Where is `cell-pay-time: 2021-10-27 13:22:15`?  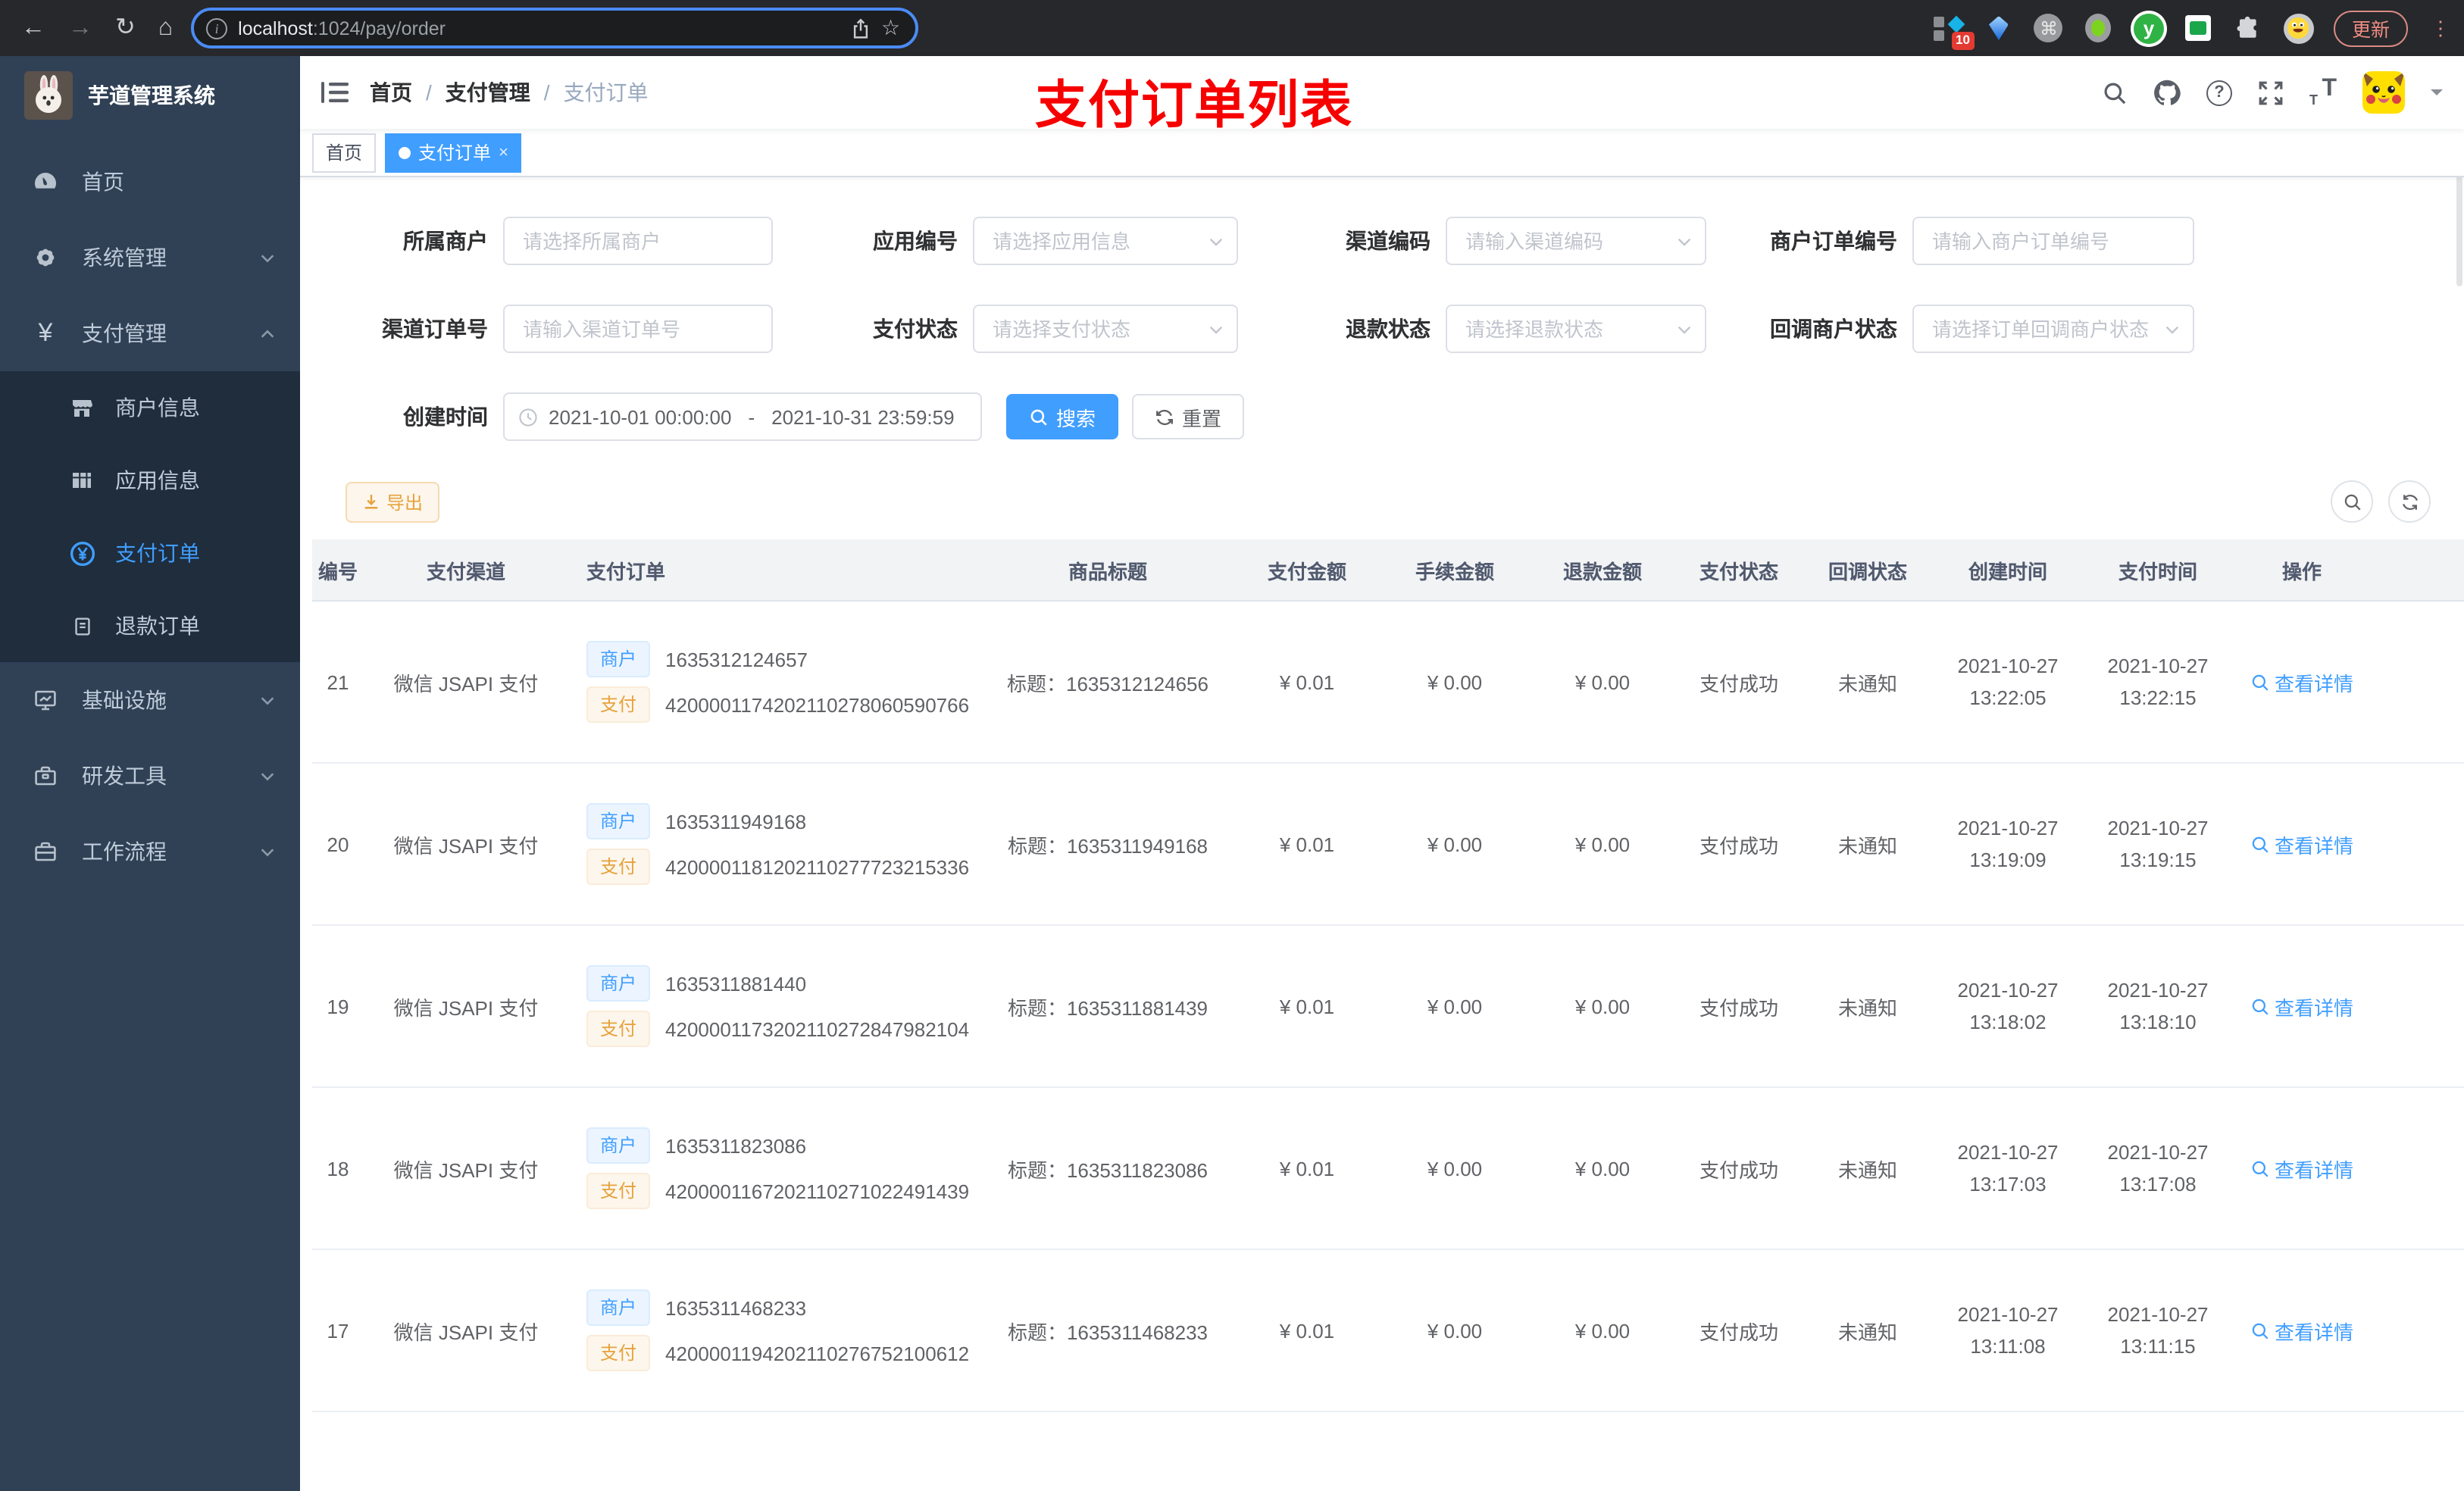 cell-pay-time: 2021-10-27 13:22:15 is located at coordinates (2158, 682).